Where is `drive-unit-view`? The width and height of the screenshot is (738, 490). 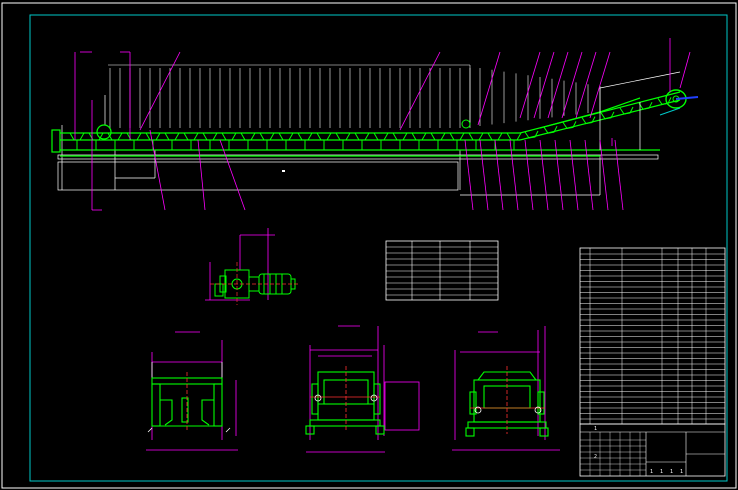
drive-unit-view is located at coordinates (252, 266).